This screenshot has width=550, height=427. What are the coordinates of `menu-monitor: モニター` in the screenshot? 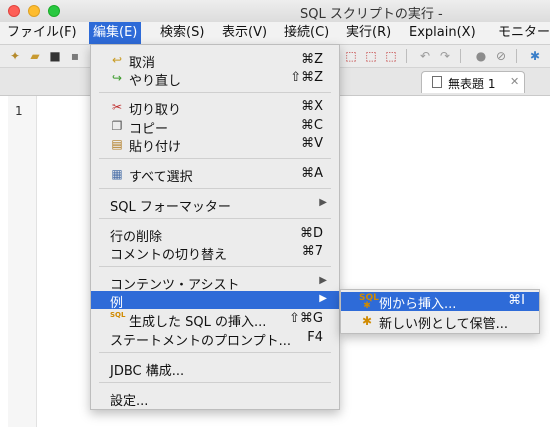 It's located at (522, 33).